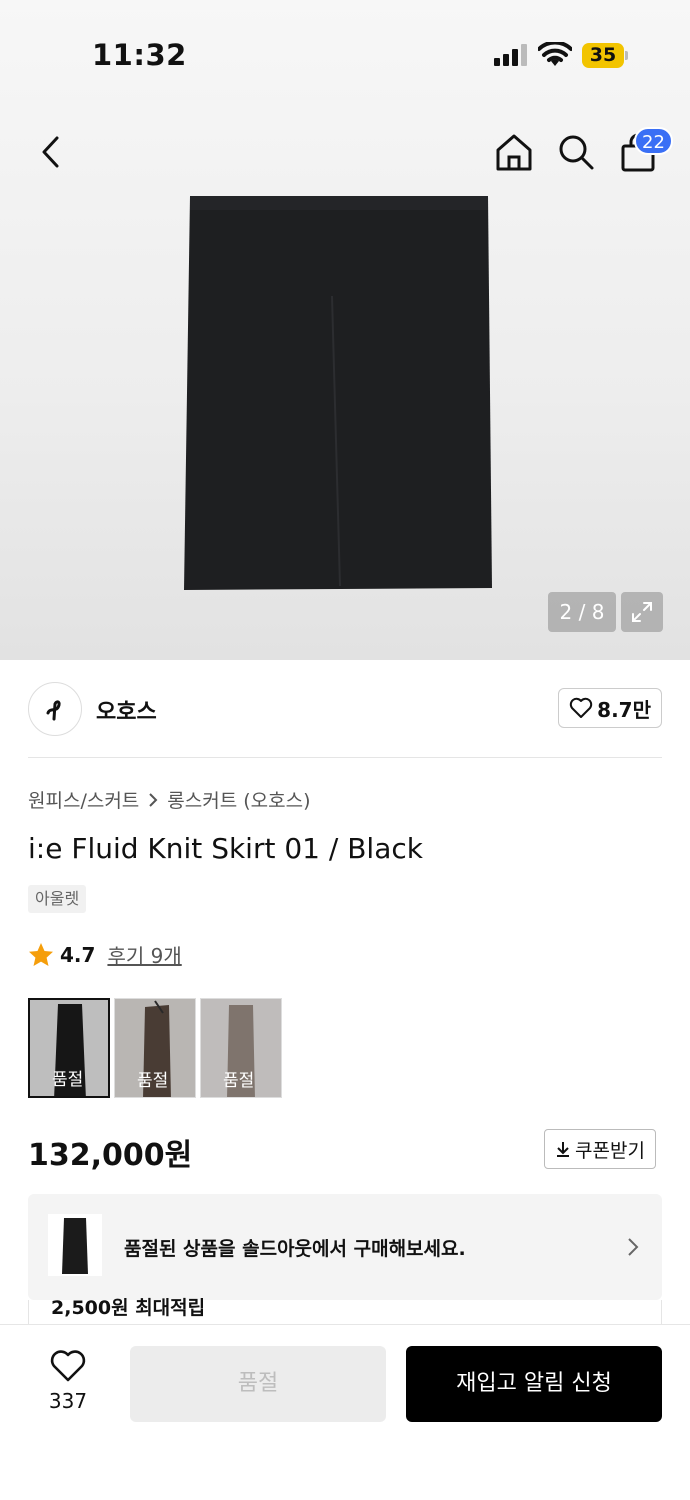 This screenshot has height=1500, width=690. I want to click on product-image, so click(338, 393).